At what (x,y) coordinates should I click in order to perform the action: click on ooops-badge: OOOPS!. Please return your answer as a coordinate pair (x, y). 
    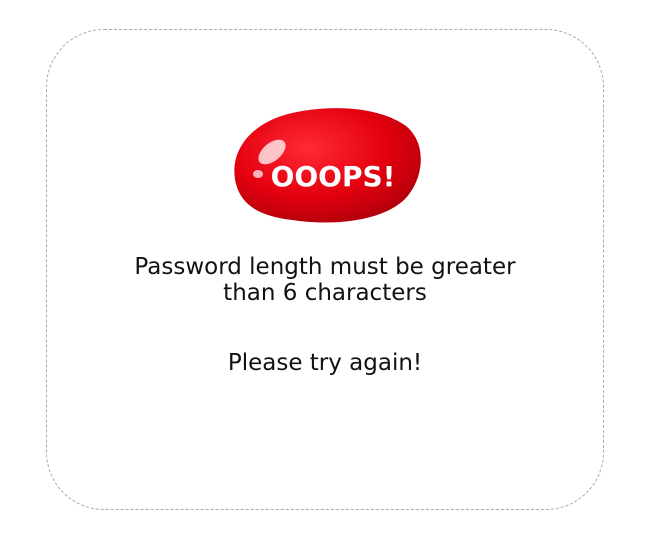
    Looking at the image, I should click on (326, 164).